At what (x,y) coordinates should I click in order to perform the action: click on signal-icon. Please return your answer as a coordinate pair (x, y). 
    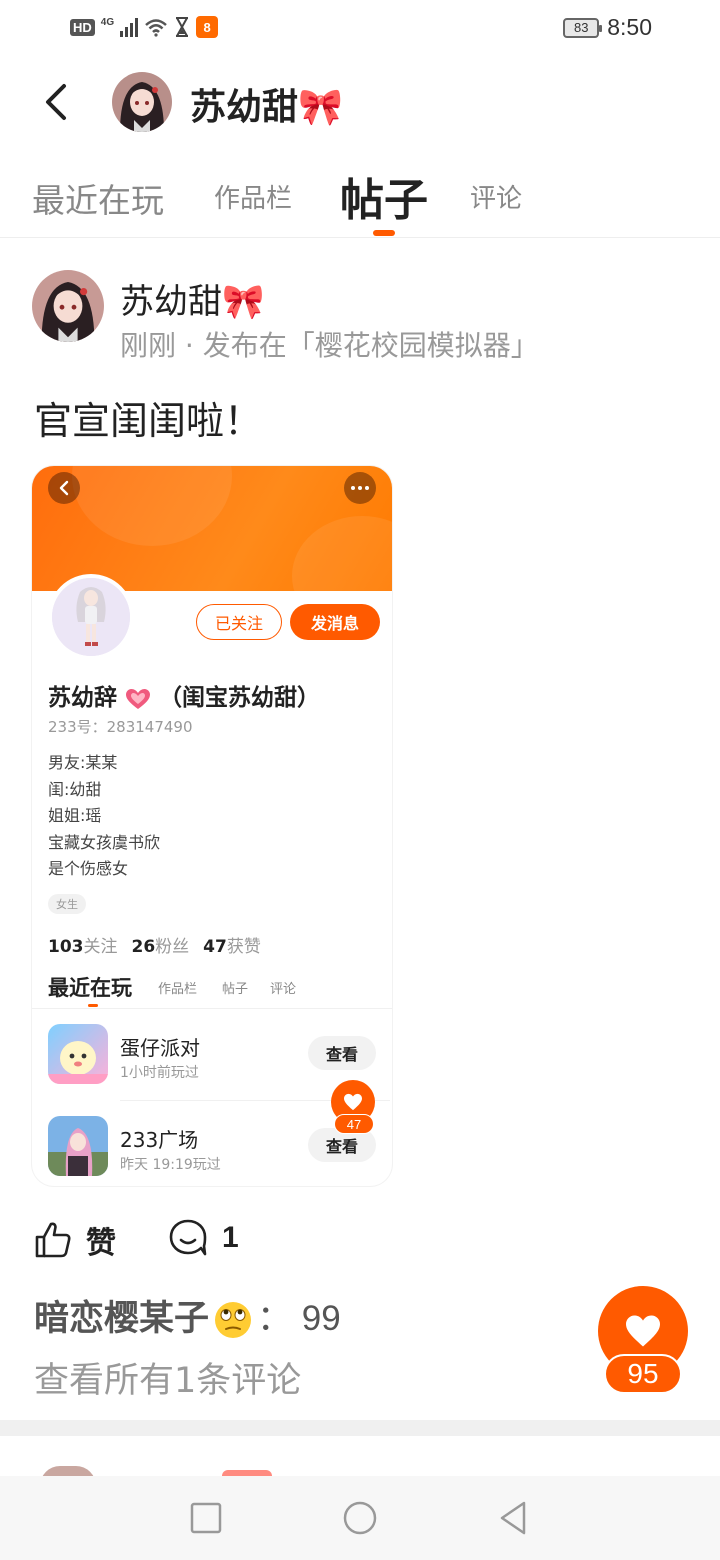
    Looking at the image, I should click on (129, 27).